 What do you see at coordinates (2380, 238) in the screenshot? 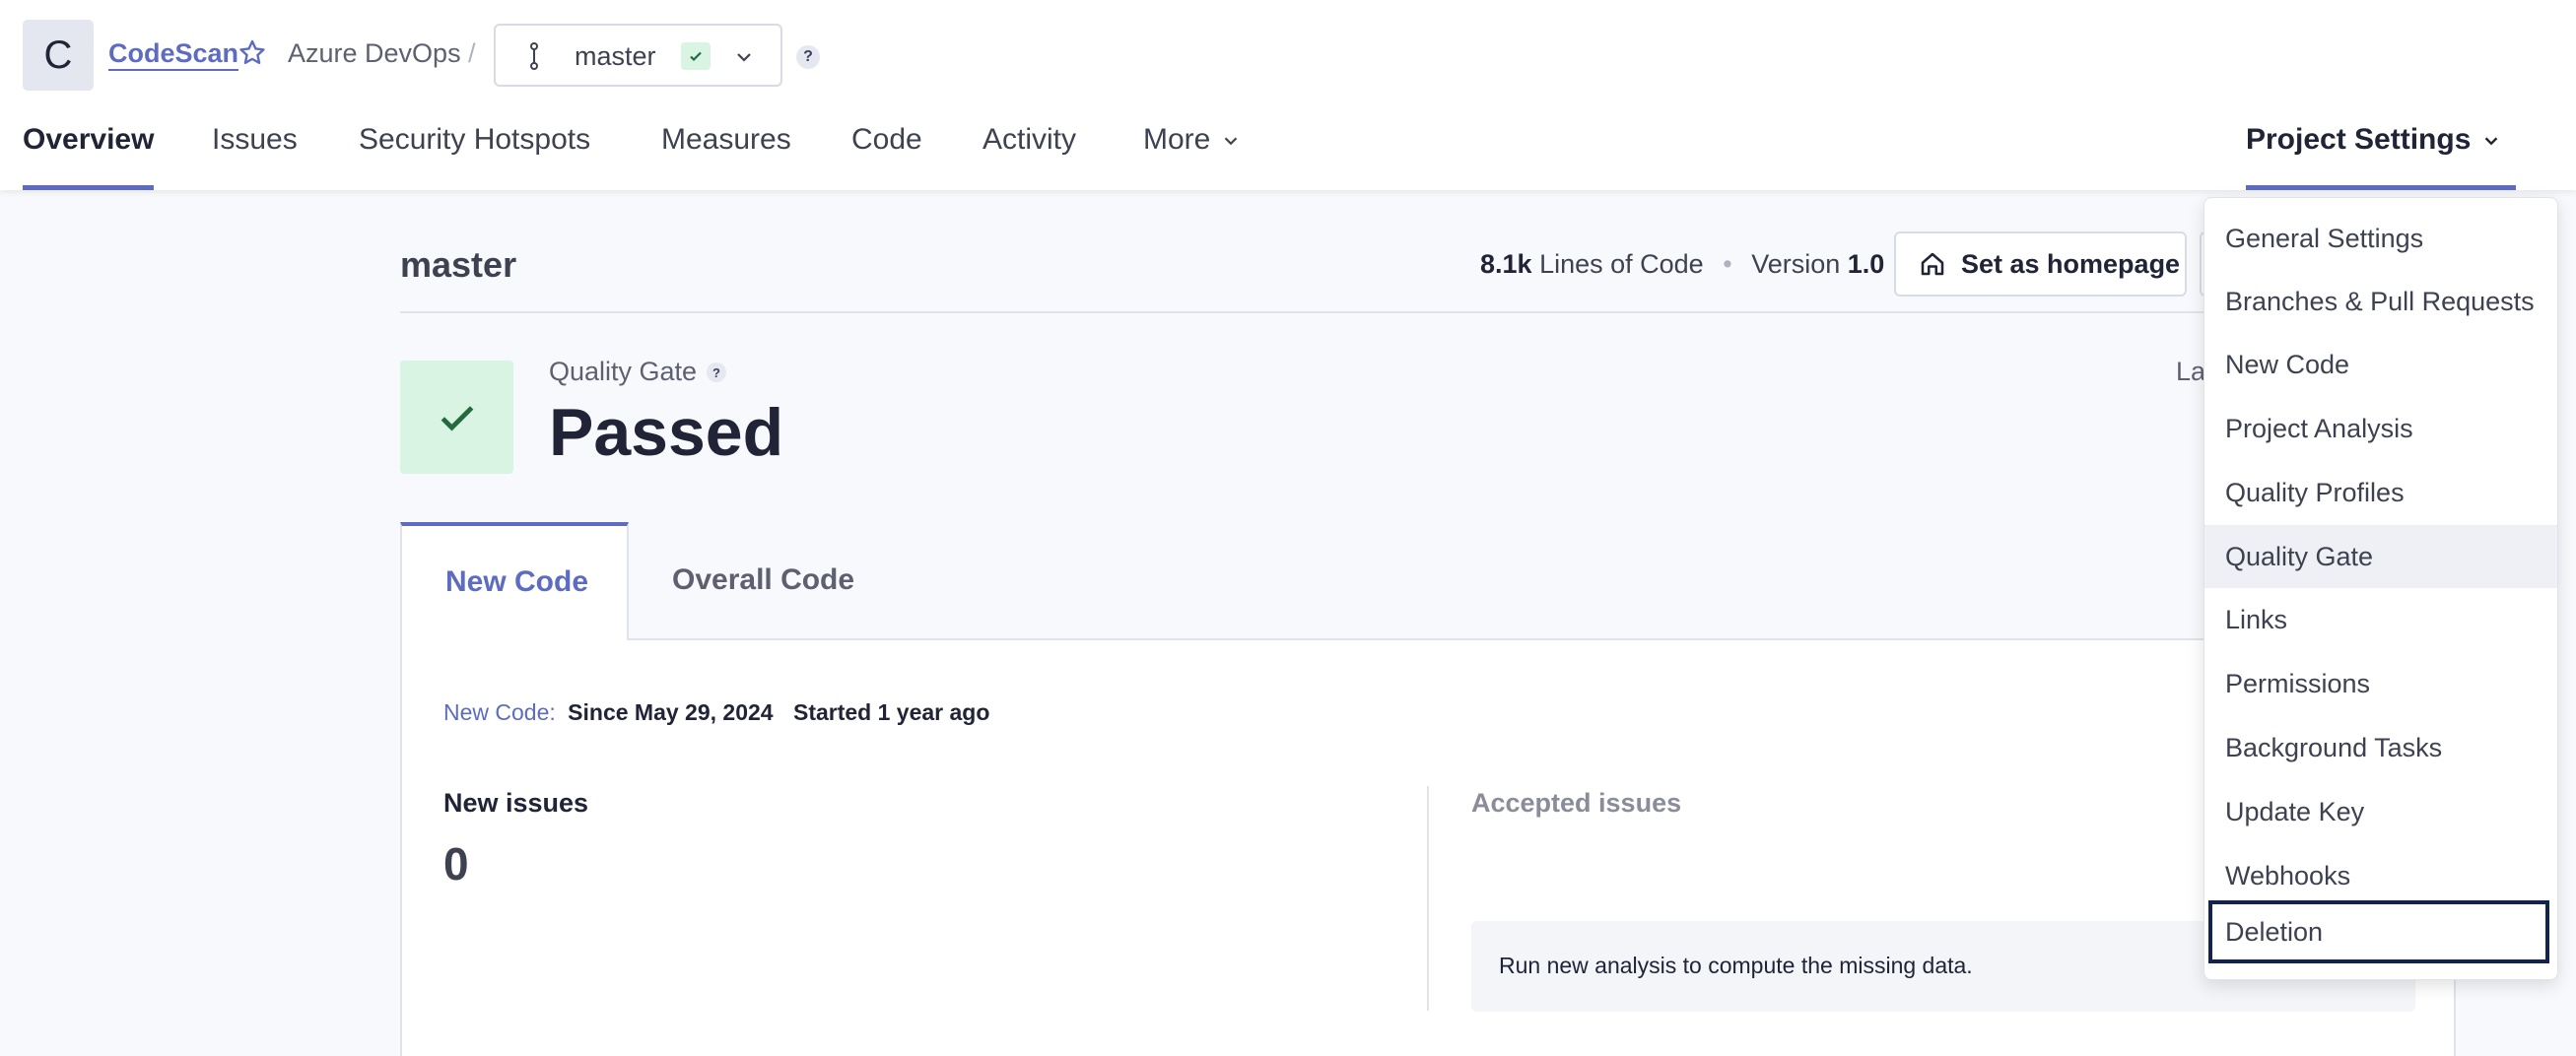
I see `menu-item-general-settings: General Settings` at bounding box center [2380, 238].